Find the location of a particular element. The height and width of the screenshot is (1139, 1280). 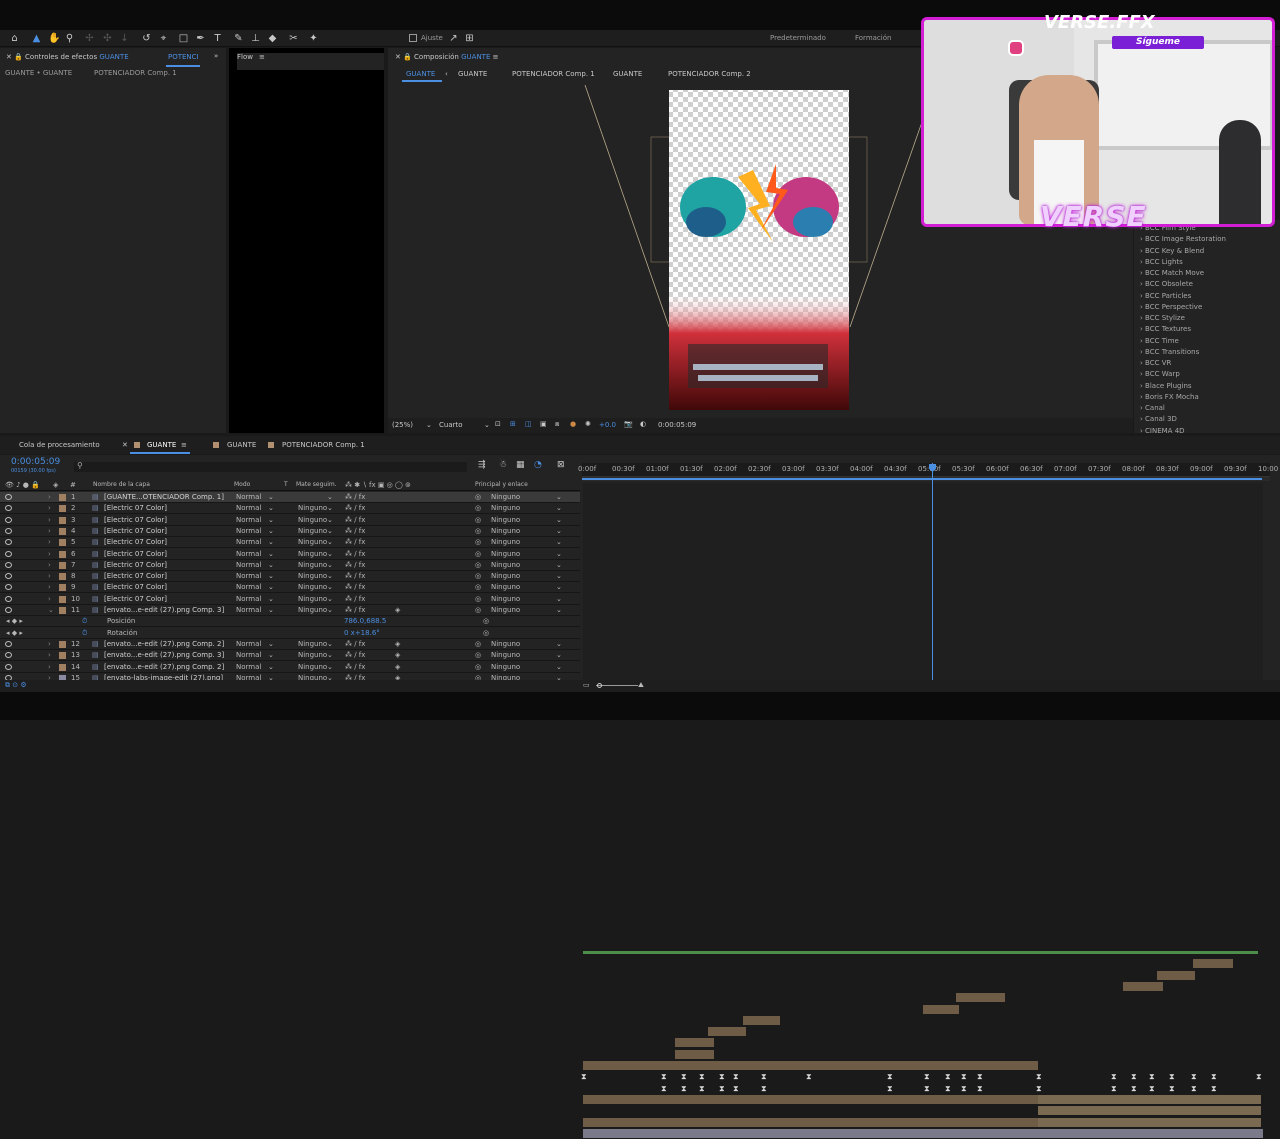

timeline-tab-potenciador: POTENCIADOR Comp. 1 is located at coordinates (323, 448).